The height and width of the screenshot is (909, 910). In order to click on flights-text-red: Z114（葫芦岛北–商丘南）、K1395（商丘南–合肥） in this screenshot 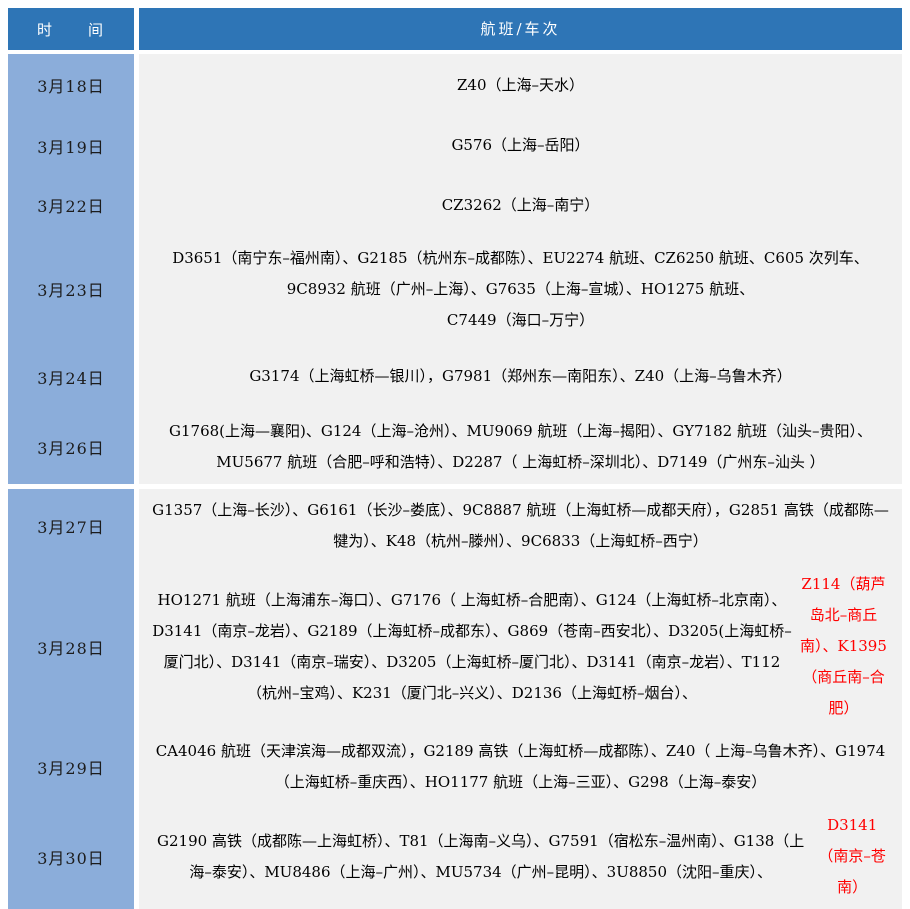, I will do `click(843, 646)`.